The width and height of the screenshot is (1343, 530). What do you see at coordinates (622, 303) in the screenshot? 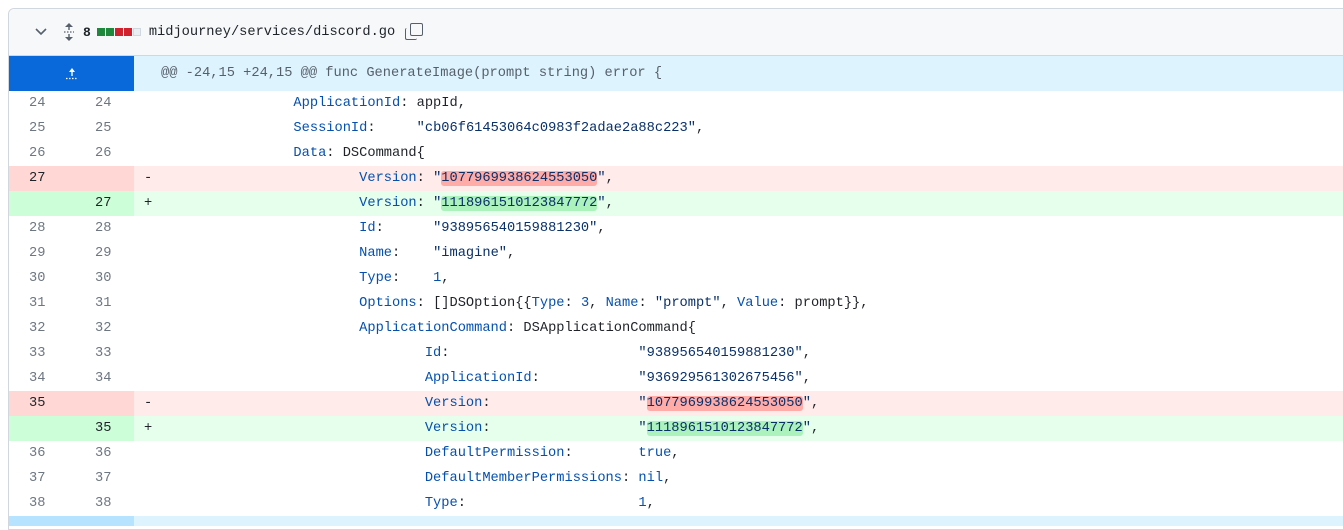
I see `code-token: Name` at bounding box center [622, 303].